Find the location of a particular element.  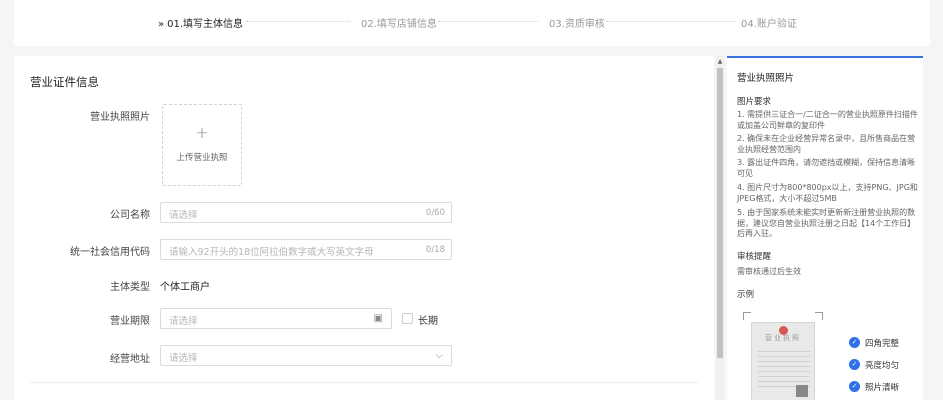

calendar-icon: ▣ is located at coordinates (378, 318).